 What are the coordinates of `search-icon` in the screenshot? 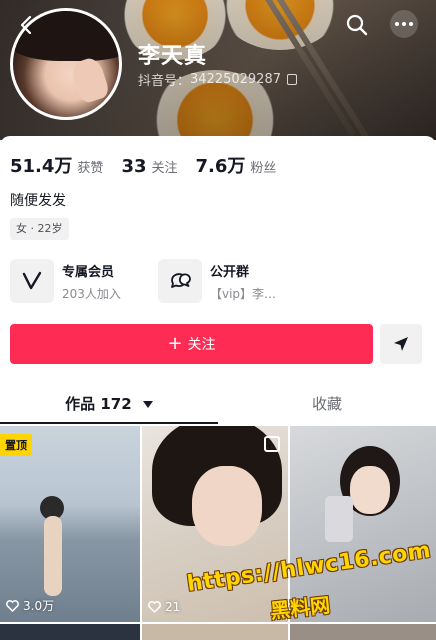 It's located at (357, 25).